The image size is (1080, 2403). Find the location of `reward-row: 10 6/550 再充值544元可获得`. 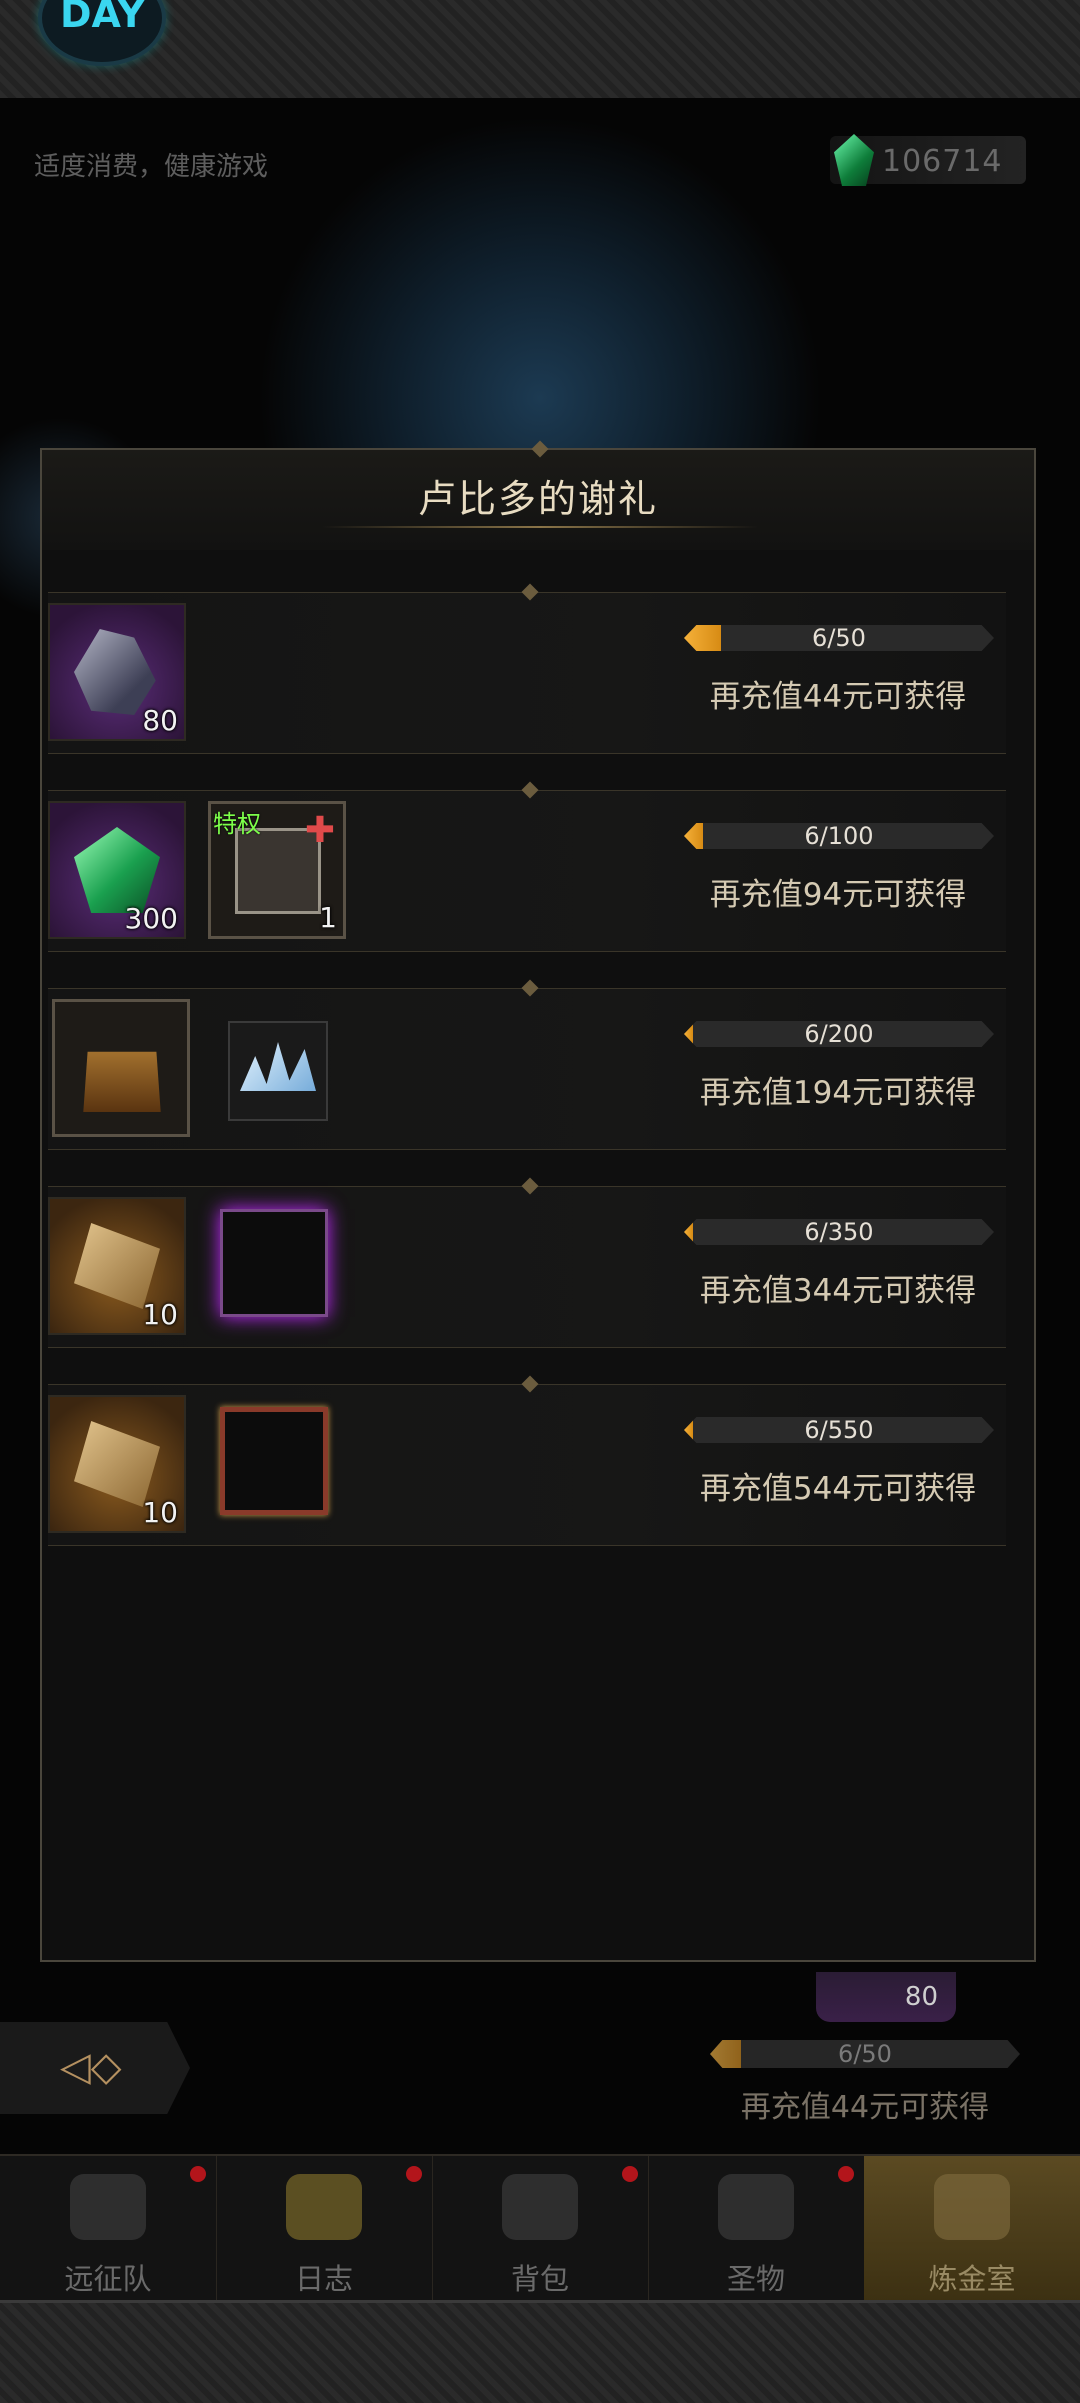

reward-row: 10 6/550 再充值544元可获得 is located at coordinates (527, 1460).